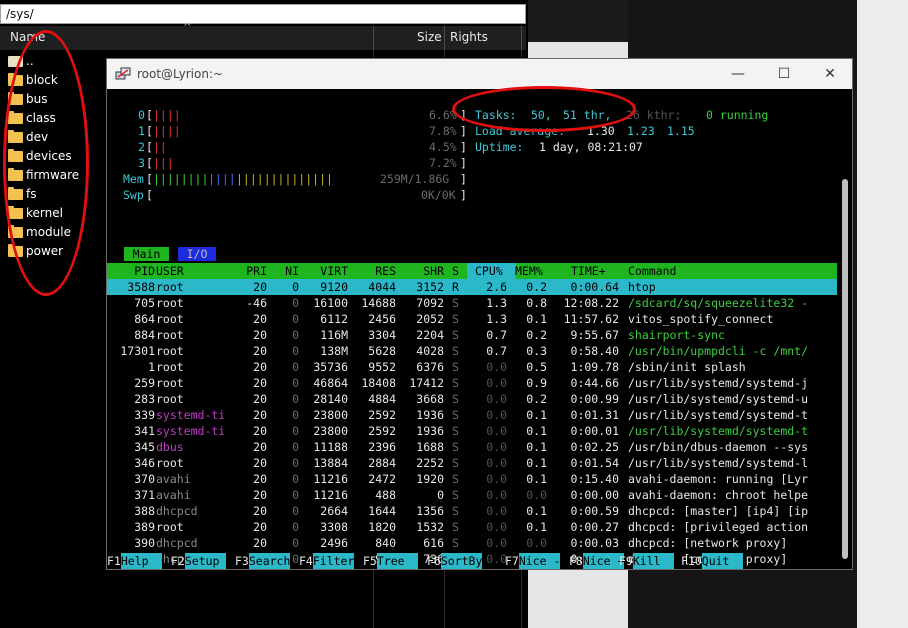 This screenshot has height=628, width=908. I want to click on title-bar: root@Lyrion:~ — ☐ ✕, so click(479, 74).